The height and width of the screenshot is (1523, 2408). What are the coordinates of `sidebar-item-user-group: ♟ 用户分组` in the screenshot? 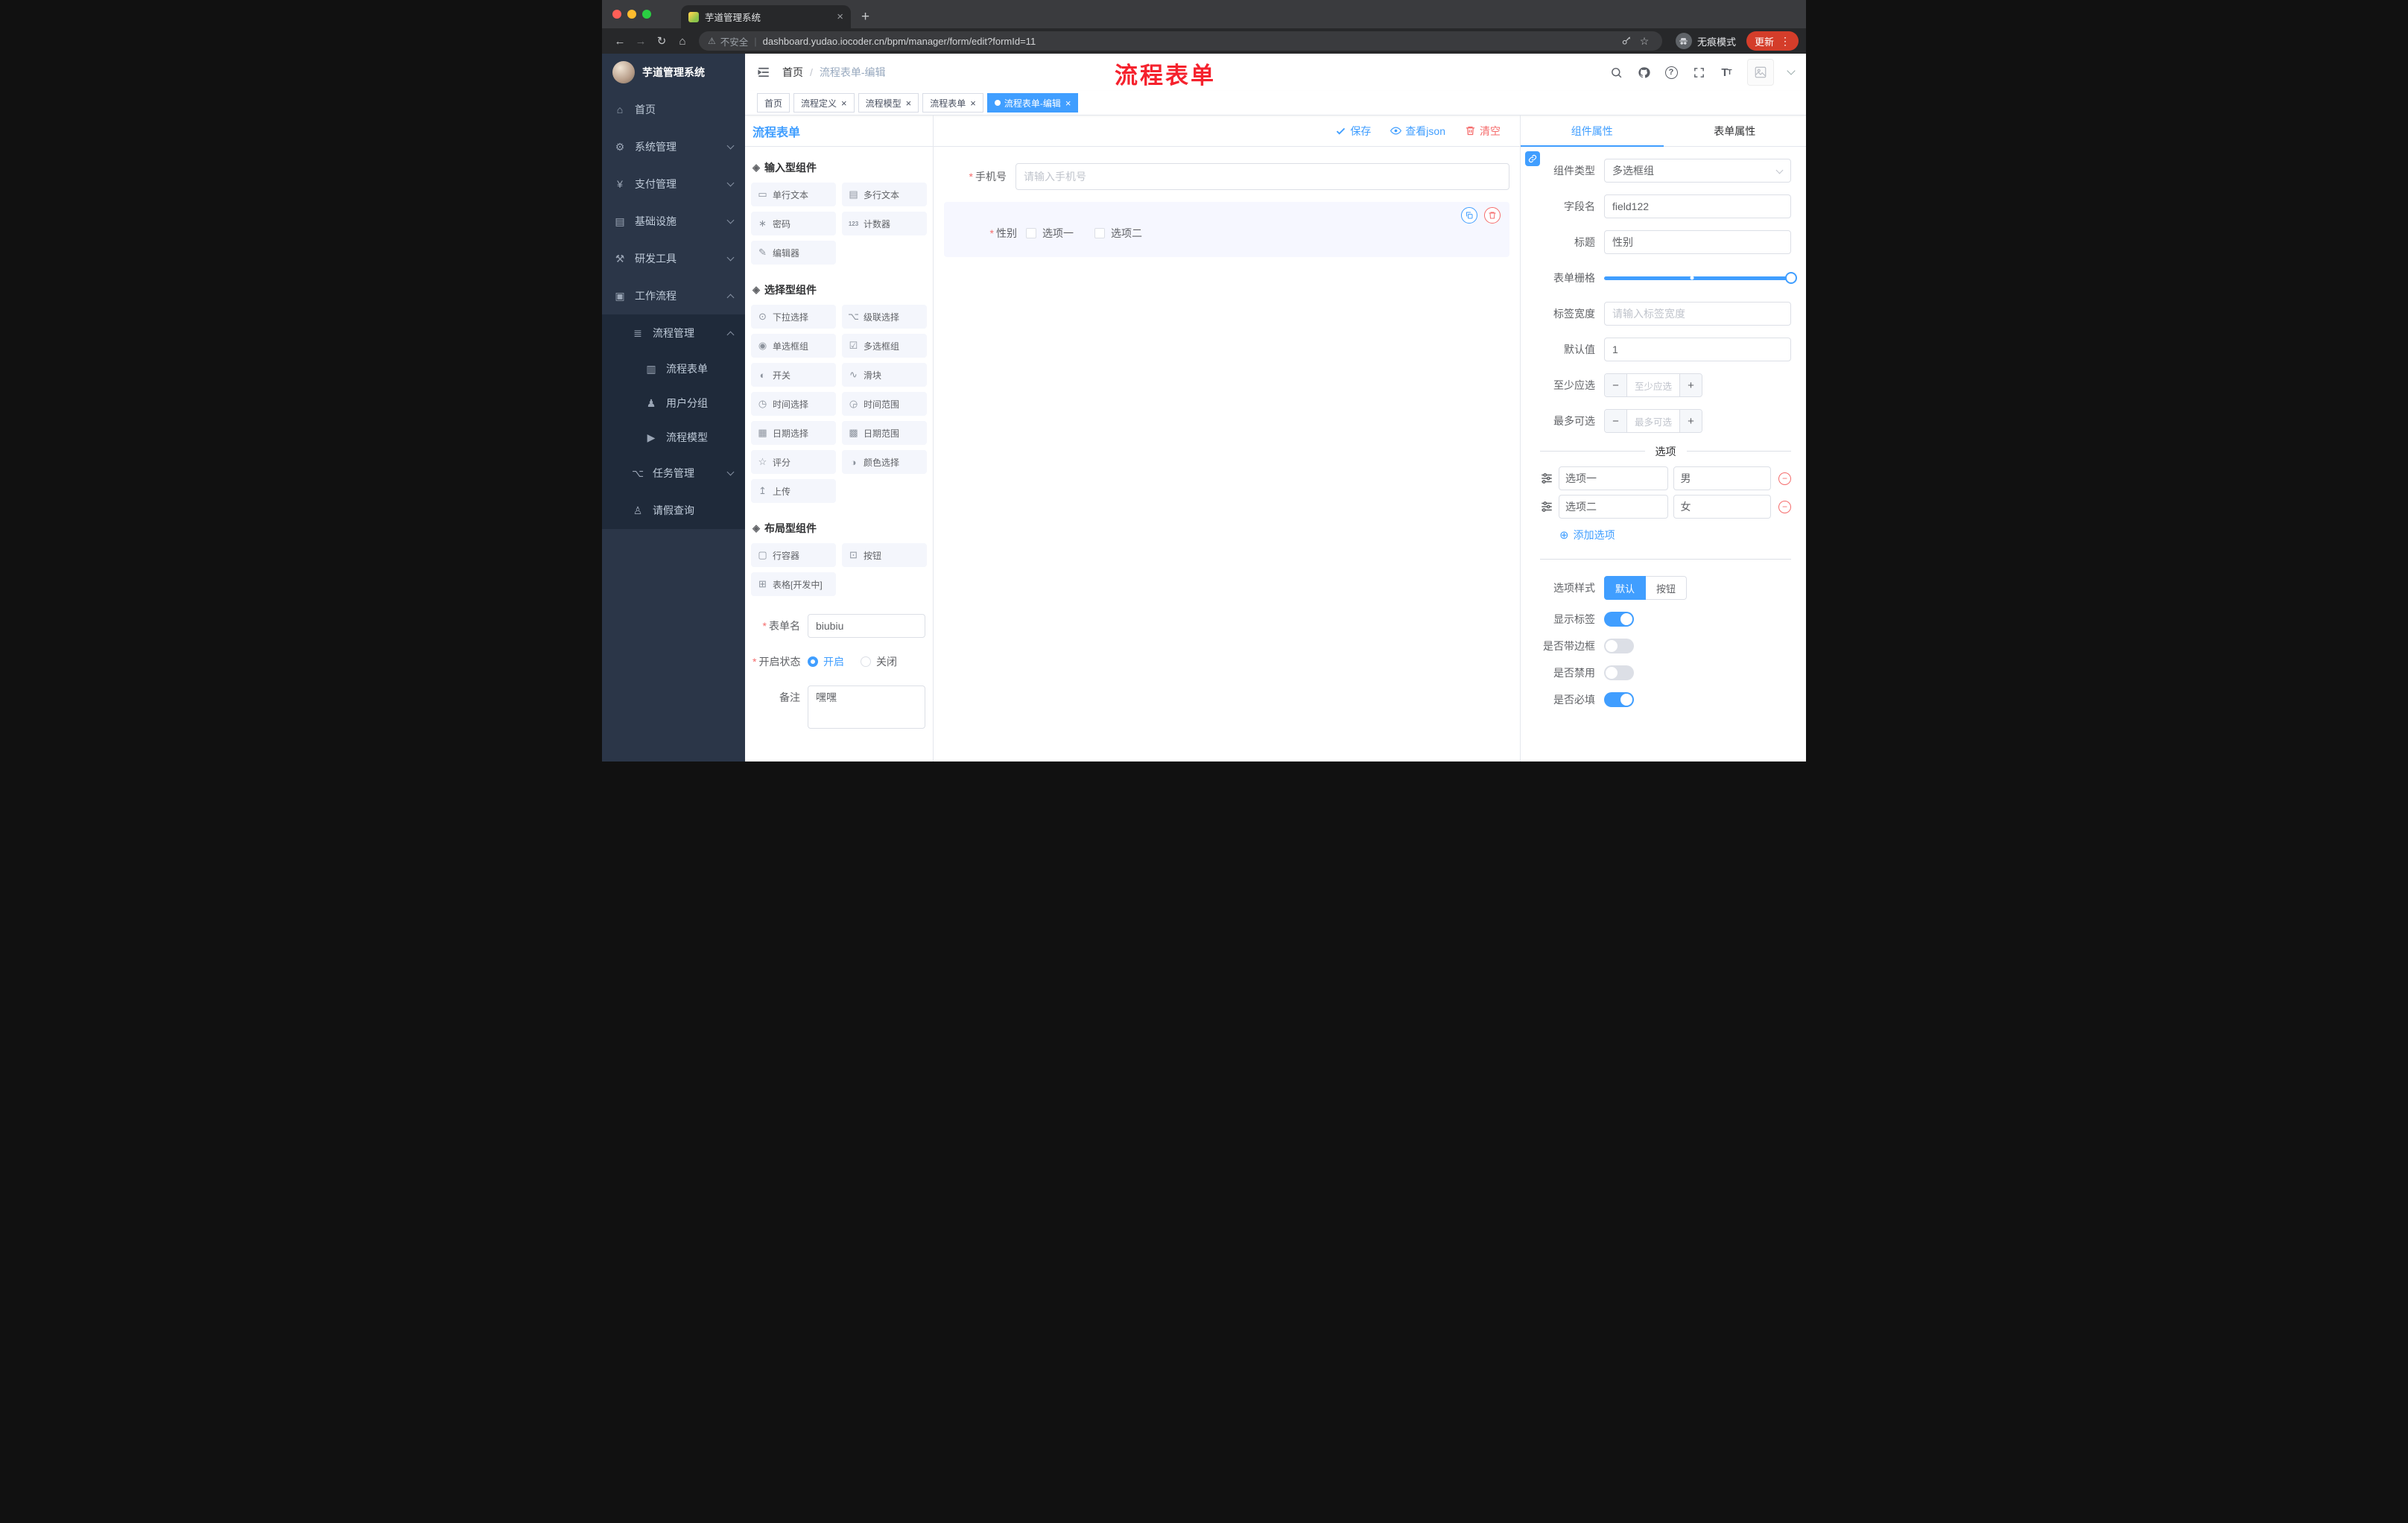 It's located at (673, 403).